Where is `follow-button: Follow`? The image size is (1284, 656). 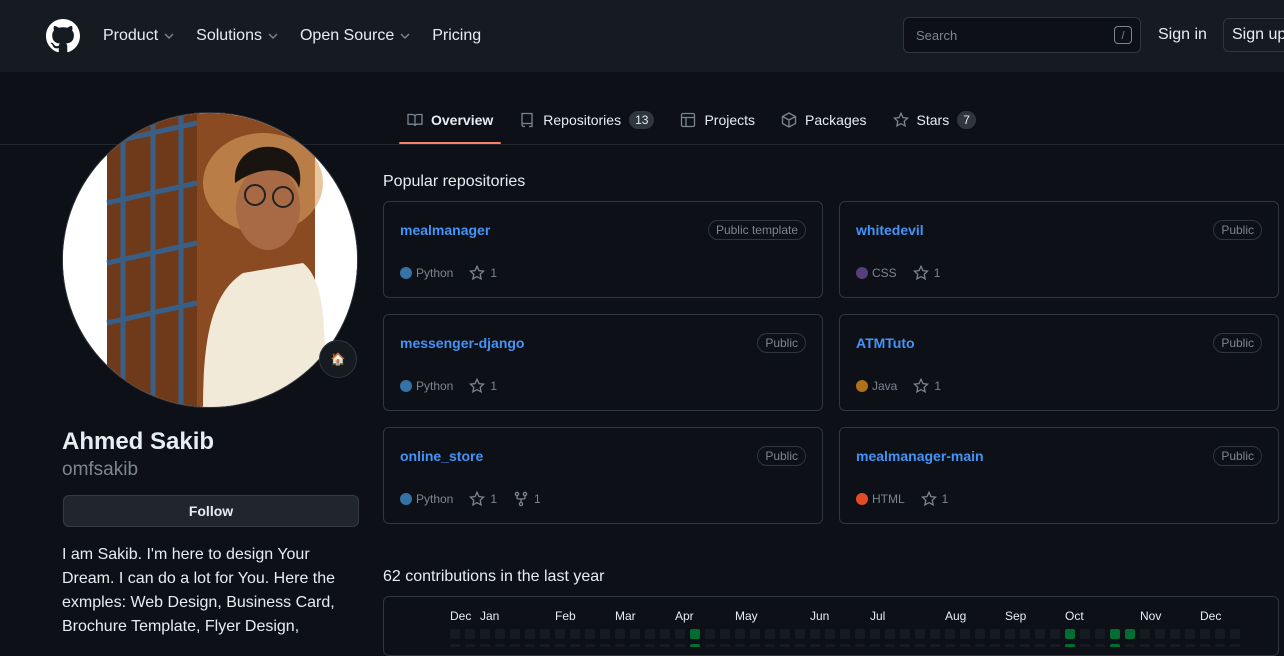 follow-button: Follow is located at coordinates (211, 511).